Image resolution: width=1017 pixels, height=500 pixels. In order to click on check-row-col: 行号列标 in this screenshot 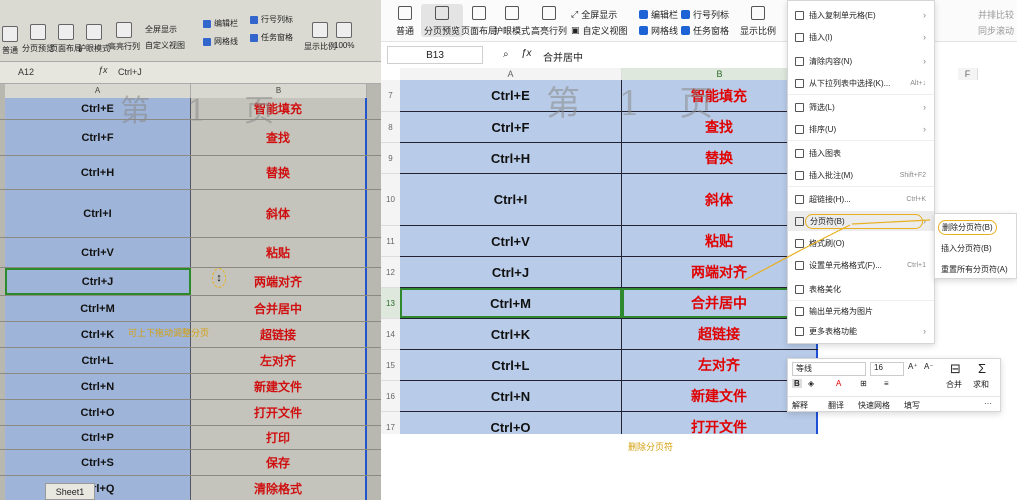, I will do `click(705, 14)`.